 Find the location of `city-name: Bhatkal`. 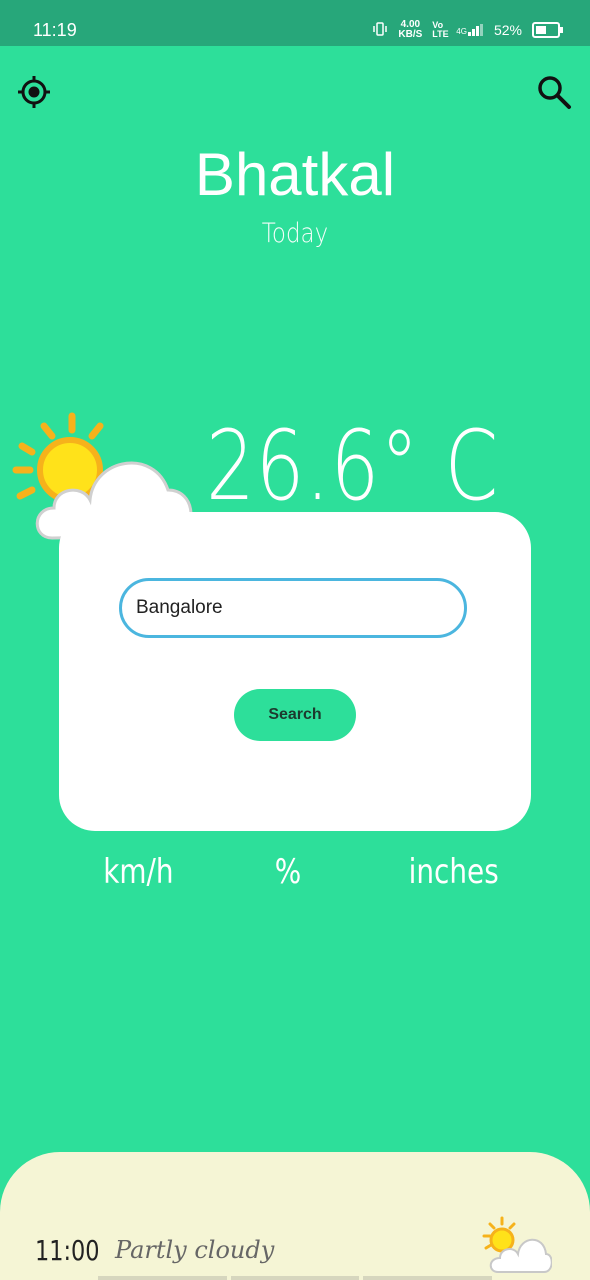

city-name: Bhatkal is located at coordinates (295, 174).